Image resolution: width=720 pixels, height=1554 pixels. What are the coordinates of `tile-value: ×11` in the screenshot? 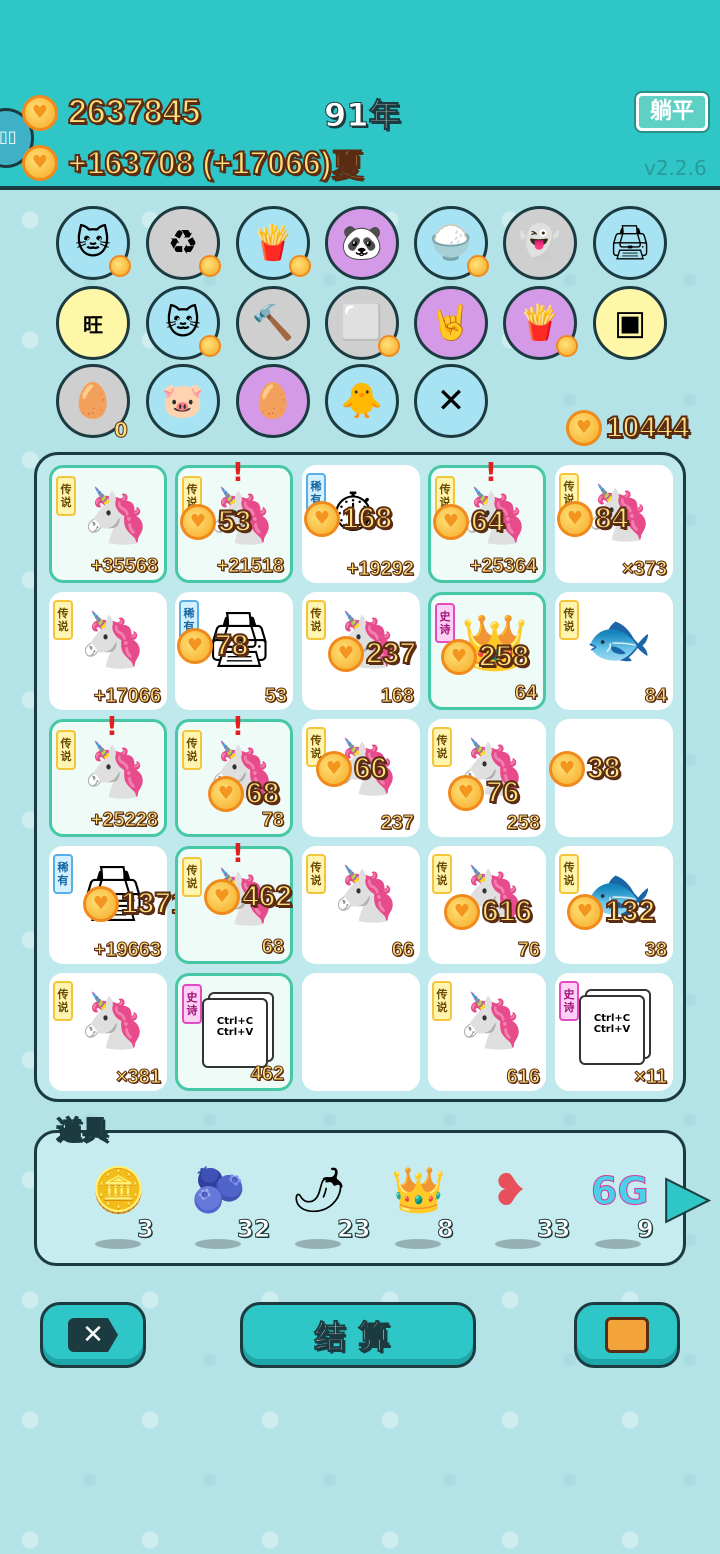 It's located at (651, 1077).